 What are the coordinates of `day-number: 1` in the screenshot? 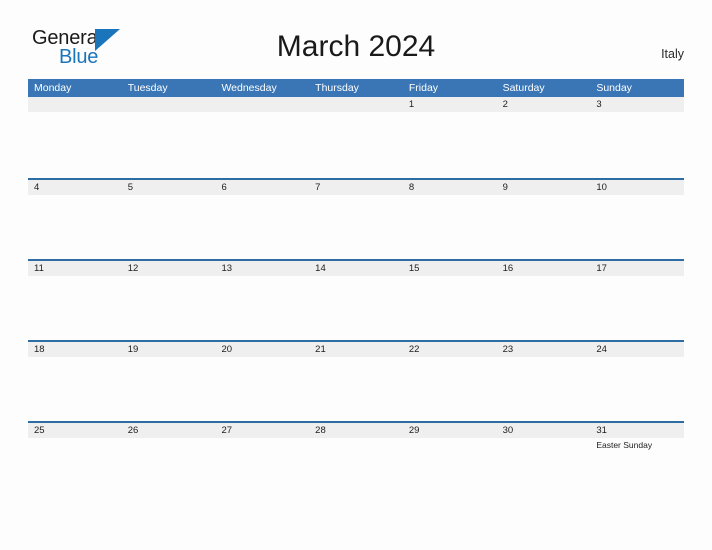 It's located at (411, 104).